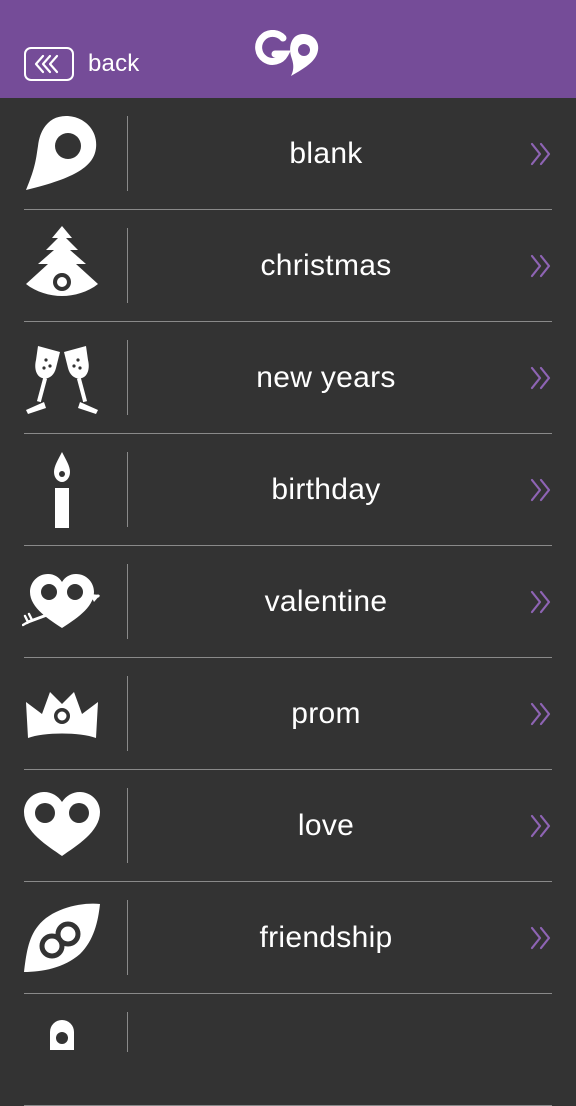 The image size is (576, 1106). I want to click on champagne-glasses-icon, so click(62, 380).